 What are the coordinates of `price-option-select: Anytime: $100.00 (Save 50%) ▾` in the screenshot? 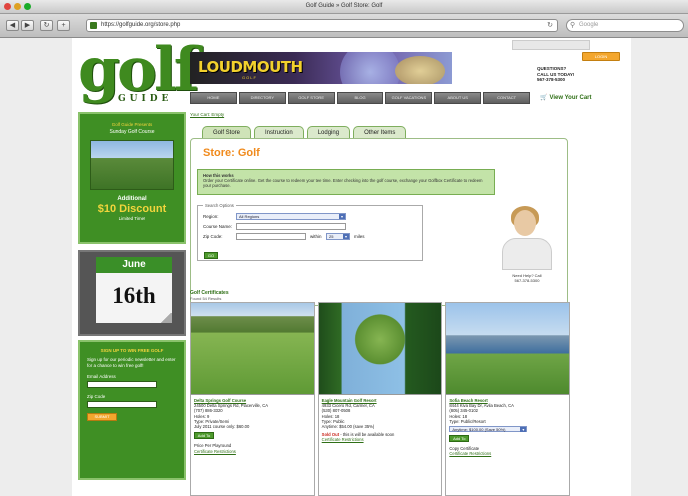 It's located at (488, 429).